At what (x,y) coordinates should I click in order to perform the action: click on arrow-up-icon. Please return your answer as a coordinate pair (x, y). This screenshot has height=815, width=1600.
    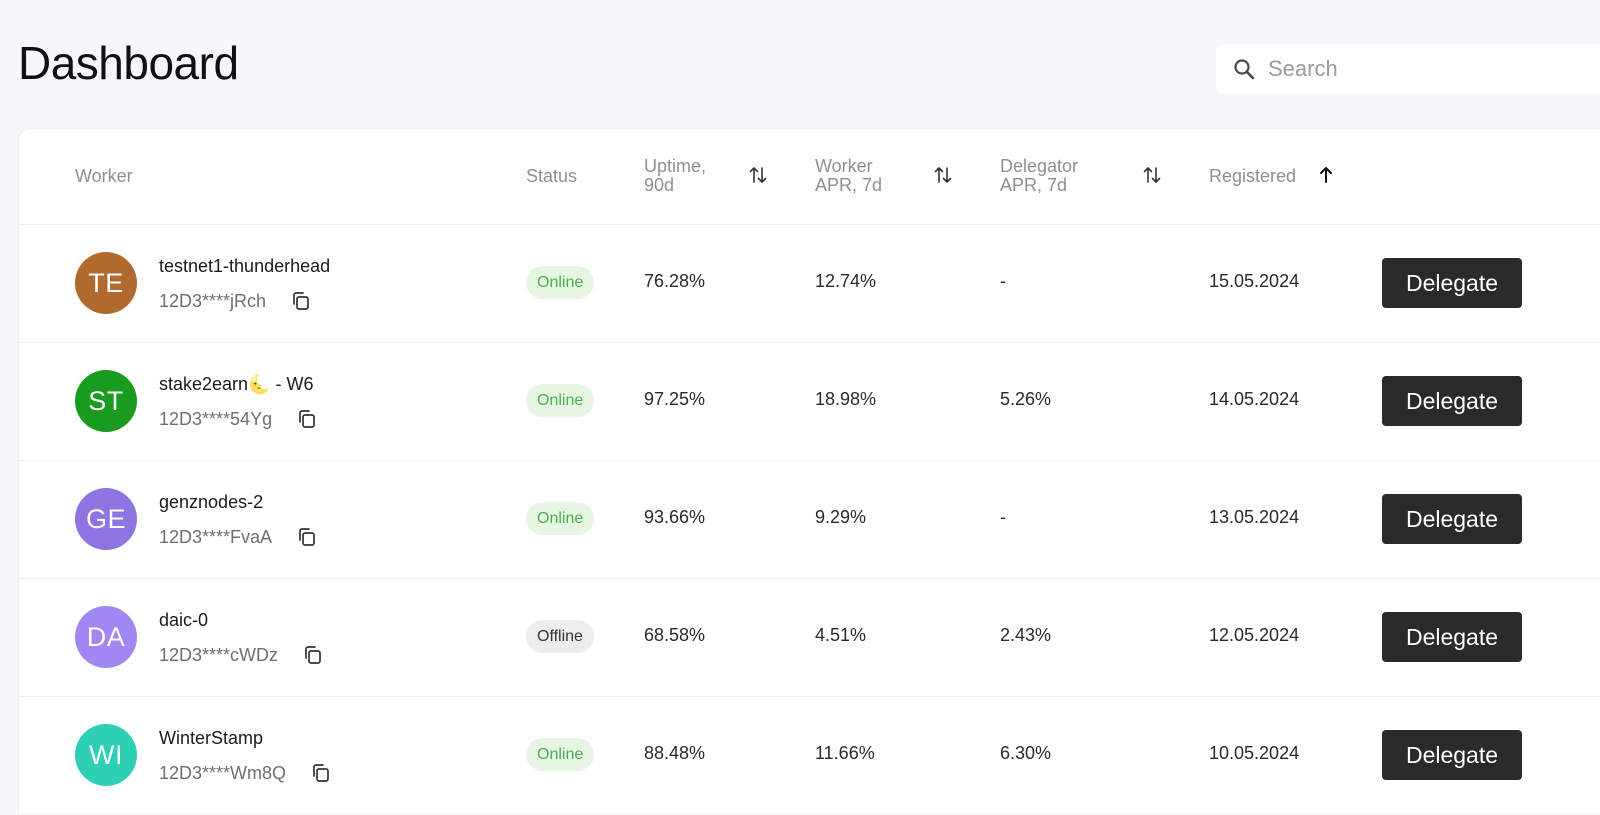
    Looking at the image, I should click on (1326, 175).